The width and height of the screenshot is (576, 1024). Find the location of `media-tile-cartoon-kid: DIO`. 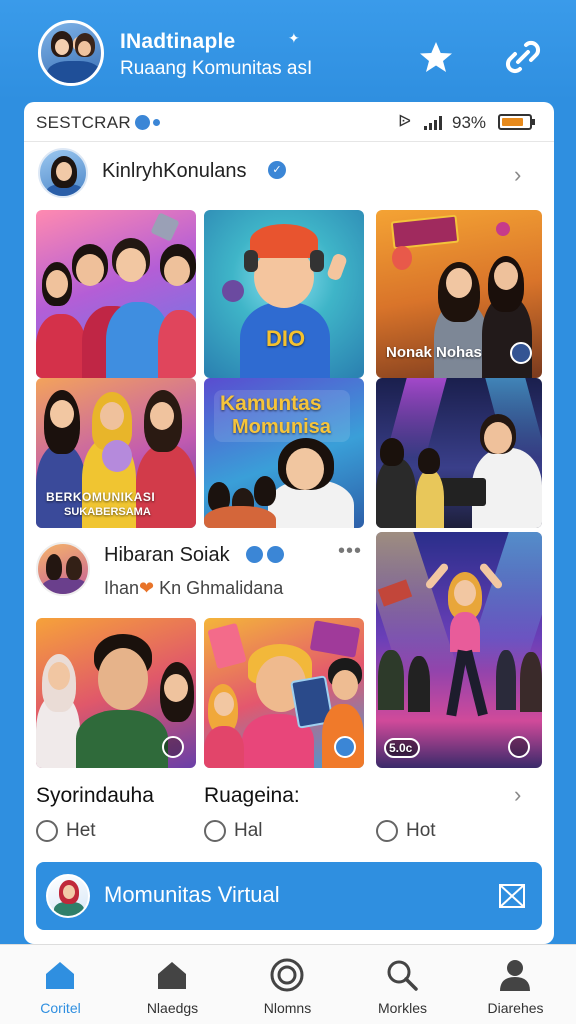

media-tile-cartoon-kid: DIO is located at coordinates (284, 294).